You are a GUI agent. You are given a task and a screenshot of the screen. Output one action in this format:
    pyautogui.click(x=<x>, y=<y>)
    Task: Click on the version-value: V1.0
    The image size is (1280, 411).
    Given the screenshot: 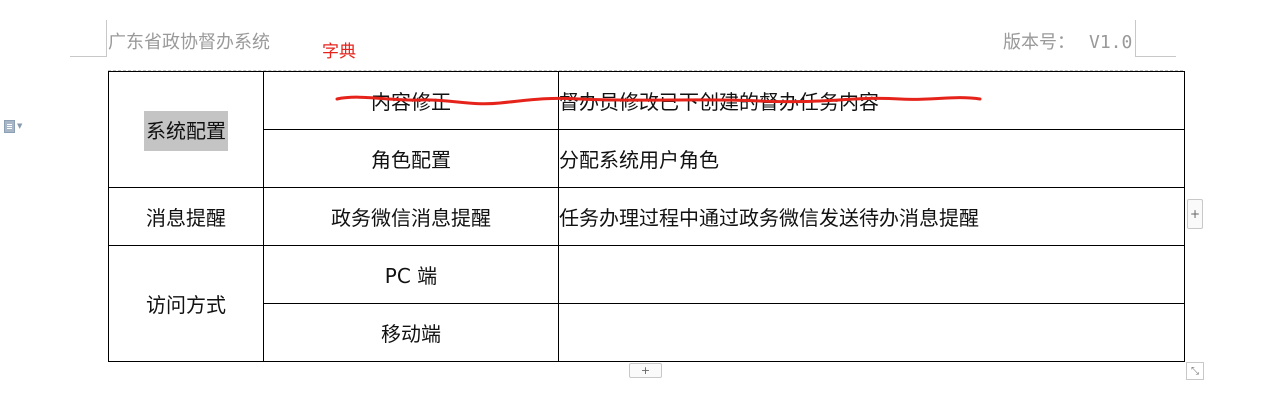 What is the action you would take?
    pyautogui.click(x=1111, y=42)
    